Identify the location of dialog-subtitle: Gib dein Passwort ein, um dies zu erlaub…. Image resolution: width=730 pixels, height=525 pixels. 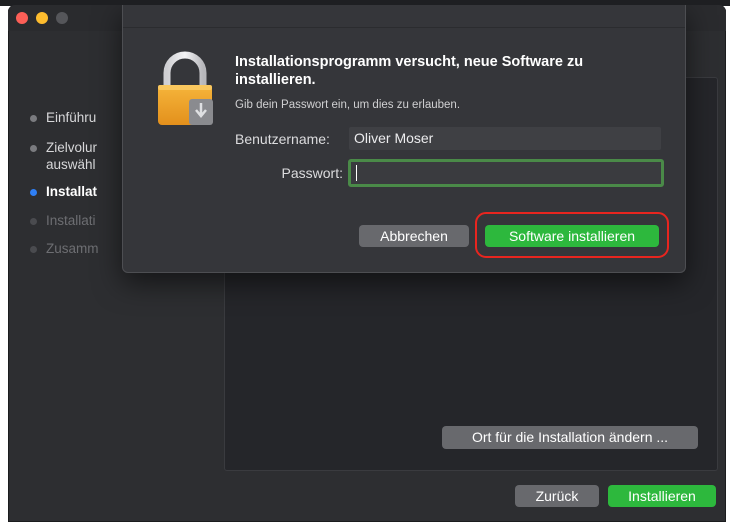
(348, 105).